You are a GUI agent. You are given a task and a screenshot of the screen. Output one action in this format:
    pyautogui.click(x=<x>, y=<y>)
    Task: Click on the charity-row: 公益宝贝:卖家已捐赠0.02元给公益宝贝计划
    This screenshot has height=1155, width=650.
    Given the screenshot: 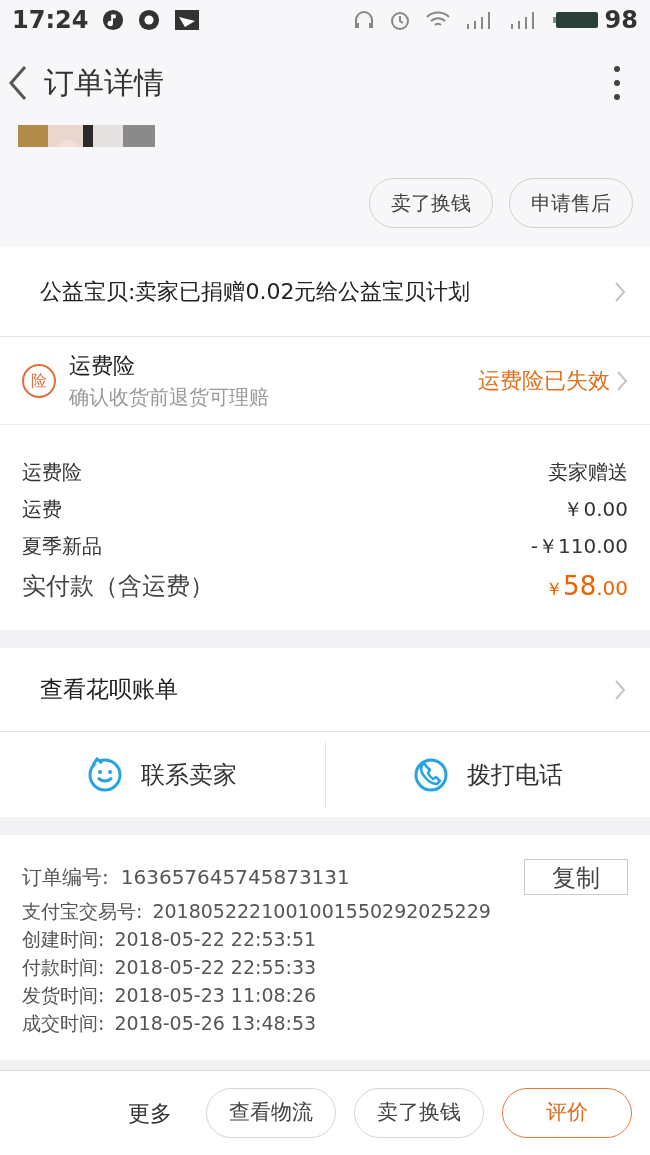 What is the action you would take?
    pyautogui.click(x=325, y=292)
    